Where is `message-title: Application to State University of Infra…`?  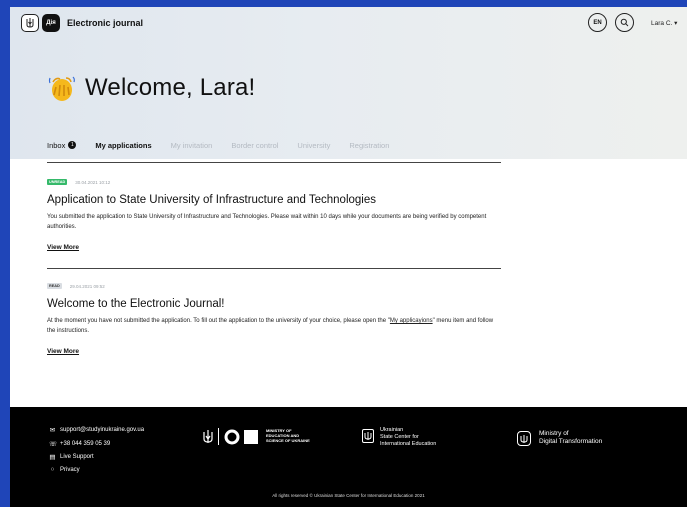
message-title: Application to State University of Infra… is located at coordinates (211, 200).